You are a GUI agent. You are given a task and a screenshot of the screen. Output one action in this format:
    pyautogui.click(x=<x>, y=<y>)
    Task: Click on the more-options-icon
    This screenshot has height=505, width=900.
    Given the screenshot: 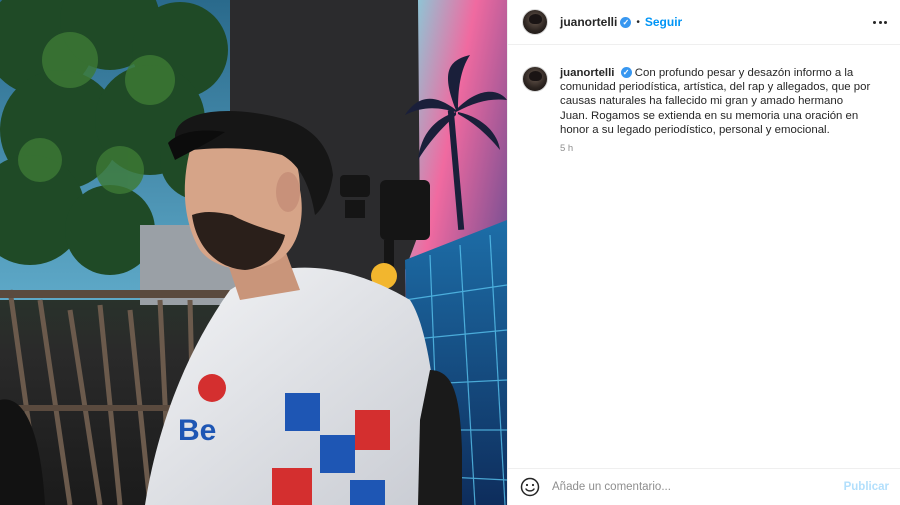 What is the action you would take?
    pyautogui.click(x=880, y=22)
    